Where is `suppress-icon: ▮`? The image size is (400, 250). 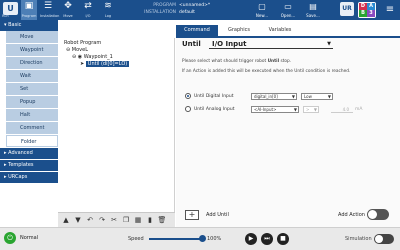
suppress-icon: ▮ is located at coordinates (150, 220).